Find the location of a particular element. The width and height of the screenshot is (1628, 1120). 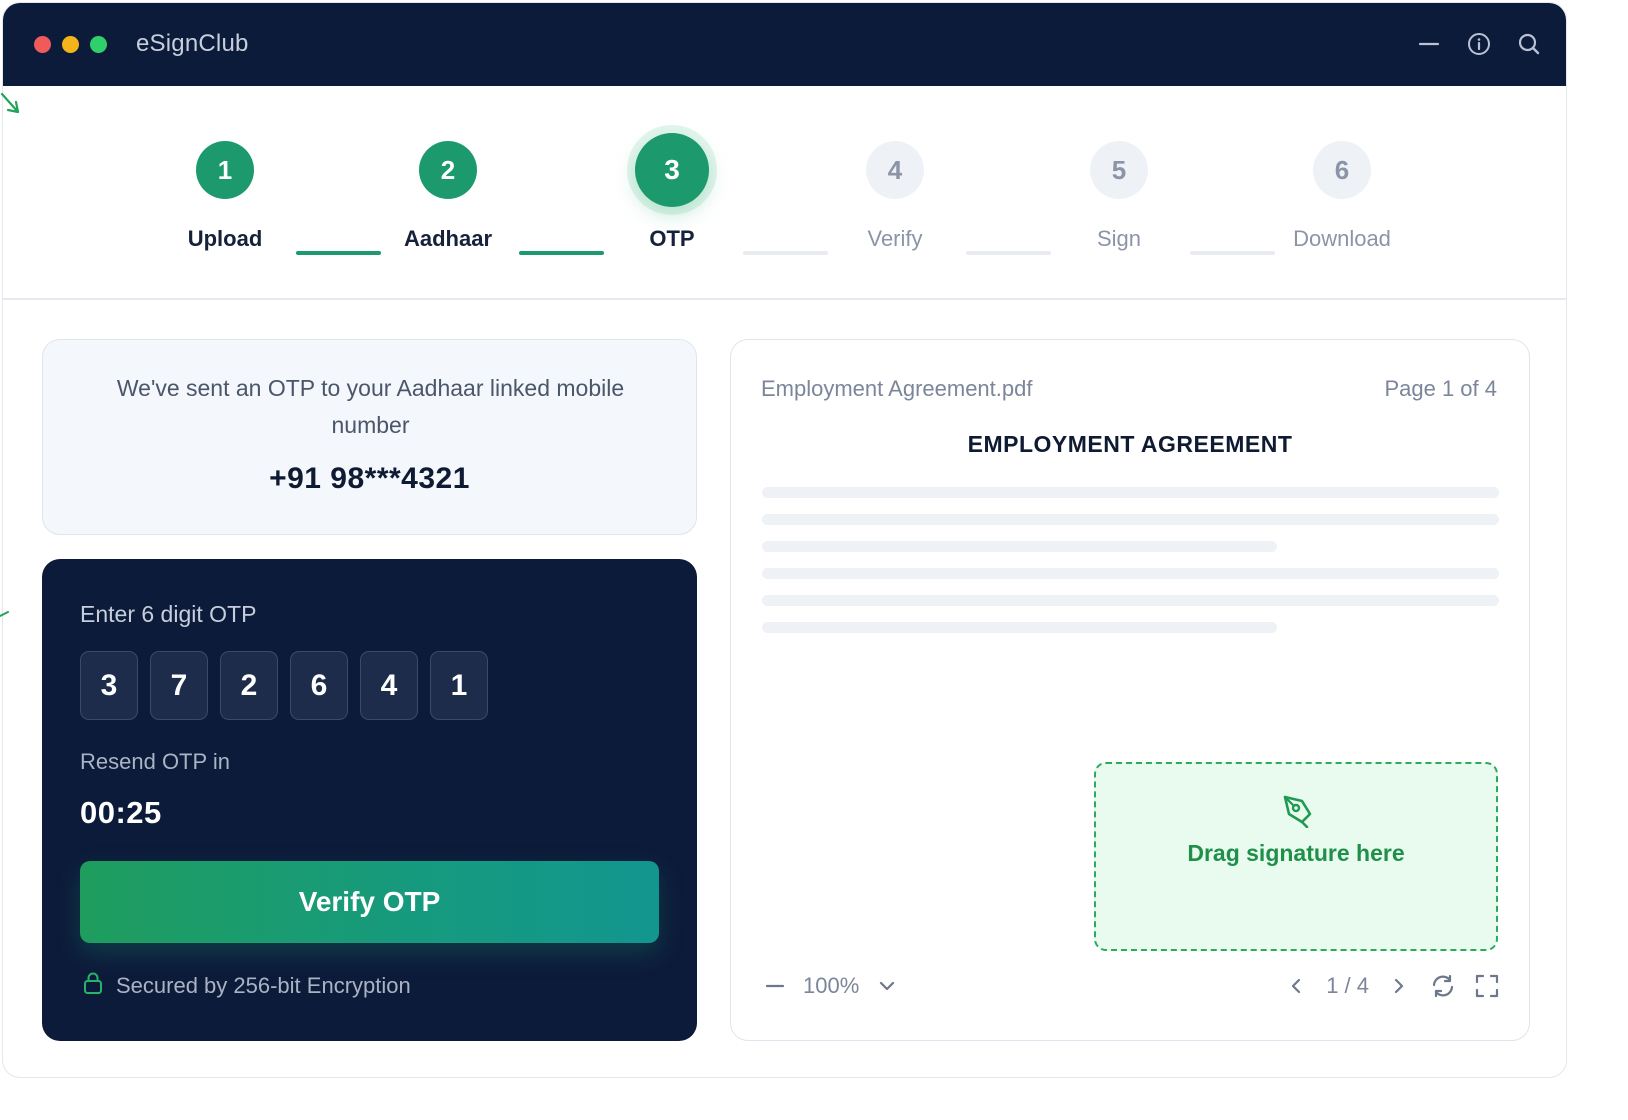

minimize-icon is located at coordinates (1429, 44).